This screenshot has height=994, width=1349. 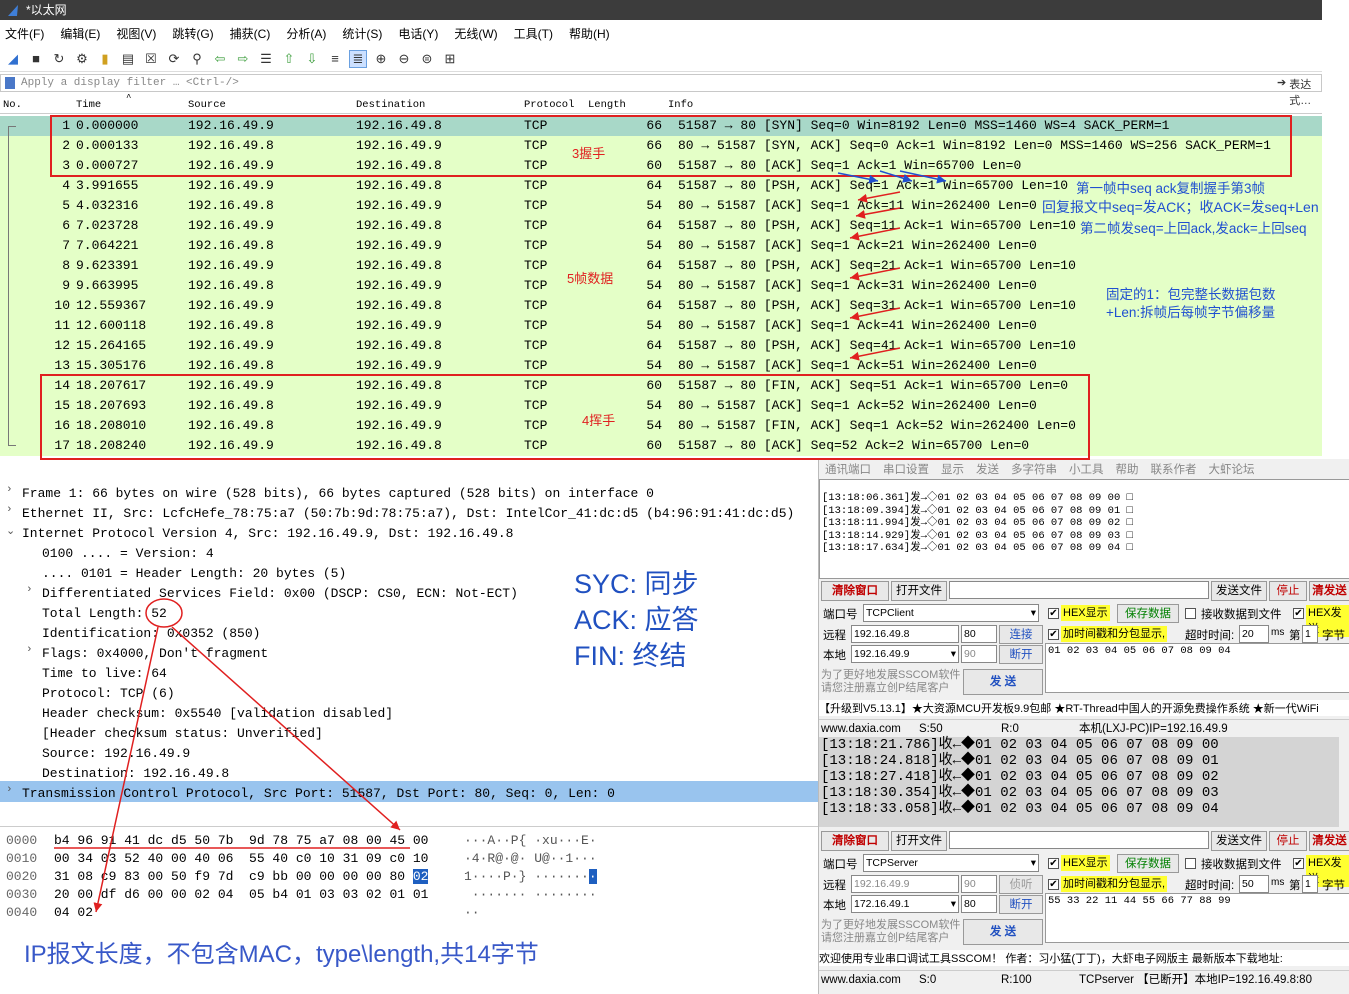 What do you see at coordinates (1021, 904) in the screenshot?
I see `server-disconnect-button: 断开` at bounding box center [1021, 904].